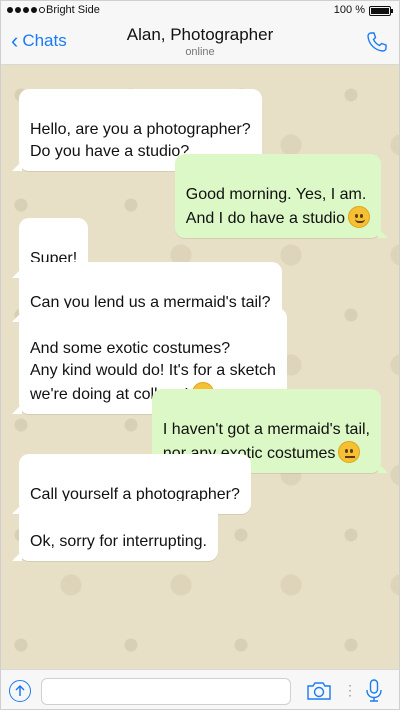  What do you see at coordinates (118, 541) in the screenshot?
I see `message-text: Ok, sorry for interrupting.` at bounding box center [118, 541].